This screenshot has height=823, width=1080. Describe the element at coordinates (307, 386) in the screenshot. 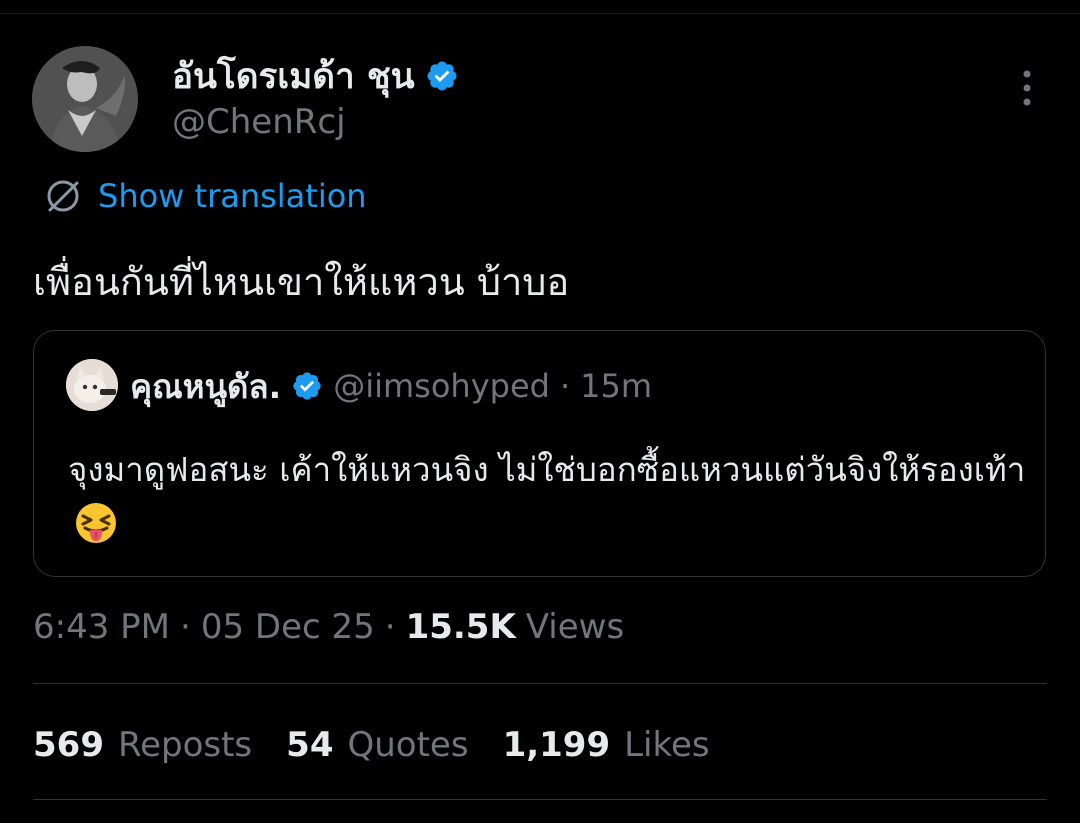

I see `quoted-verified-badge-icon` at that location.